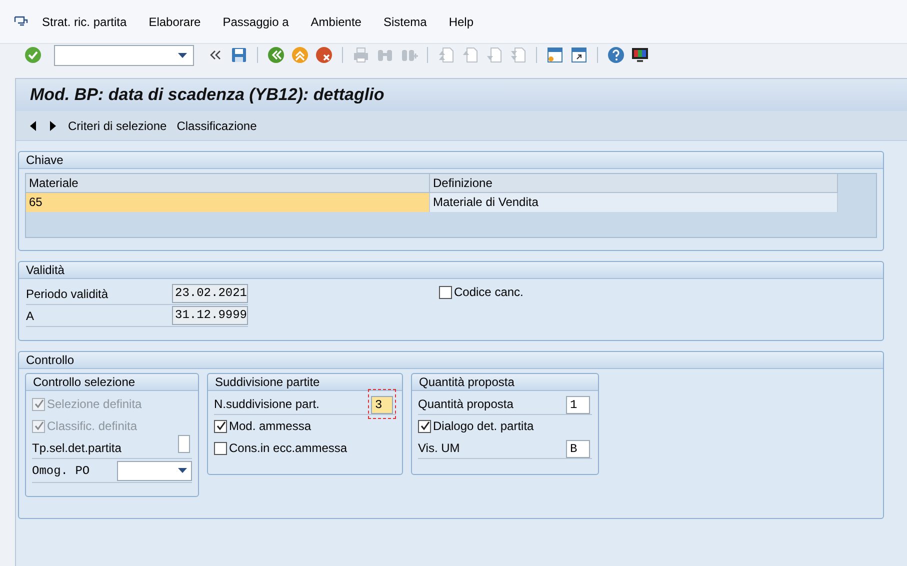  Describe the element at coordinates (210, 293) in the screenshot. I see `date-field: 23.02.2021` at that location.